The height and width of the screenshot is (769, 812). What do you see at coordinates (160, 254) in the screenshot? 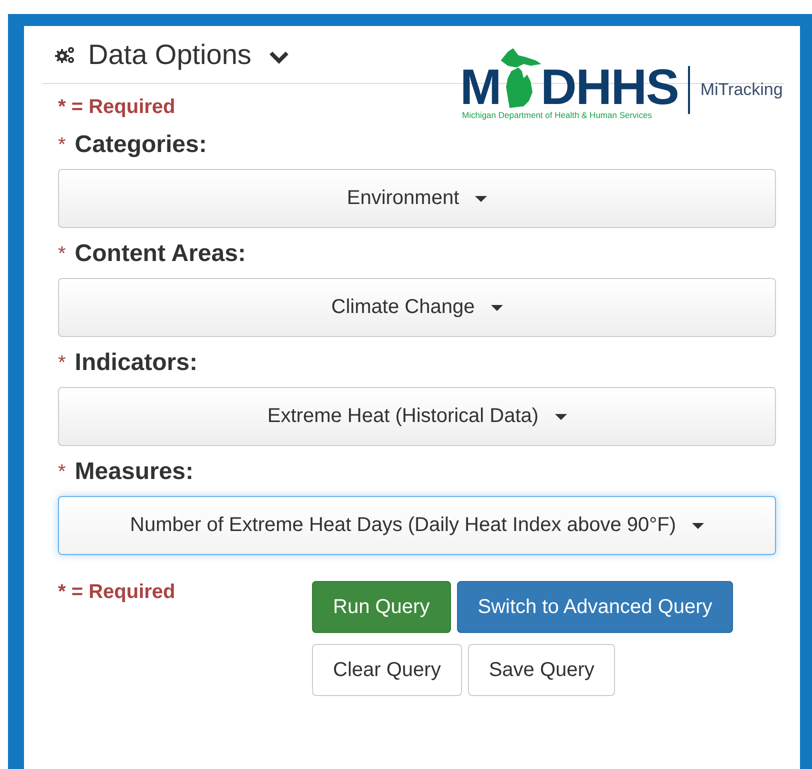
I see `field-label: Content Areas:` at bounding box center [160, 254].